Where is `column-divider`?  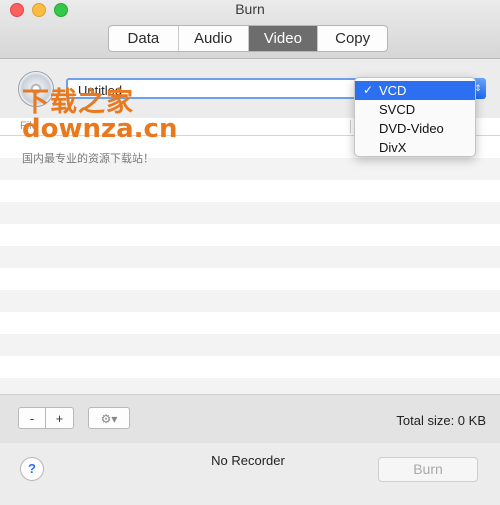 column-divider is located at coordinates (350, 126).